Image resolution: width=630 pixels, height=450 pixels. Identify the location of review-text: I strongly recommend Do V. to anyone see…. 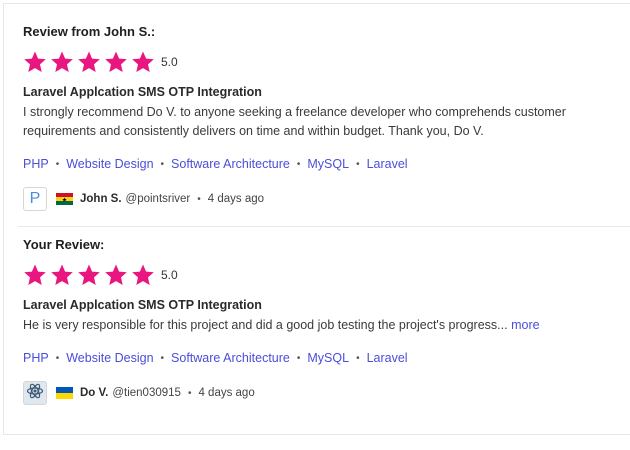
(313, 122).